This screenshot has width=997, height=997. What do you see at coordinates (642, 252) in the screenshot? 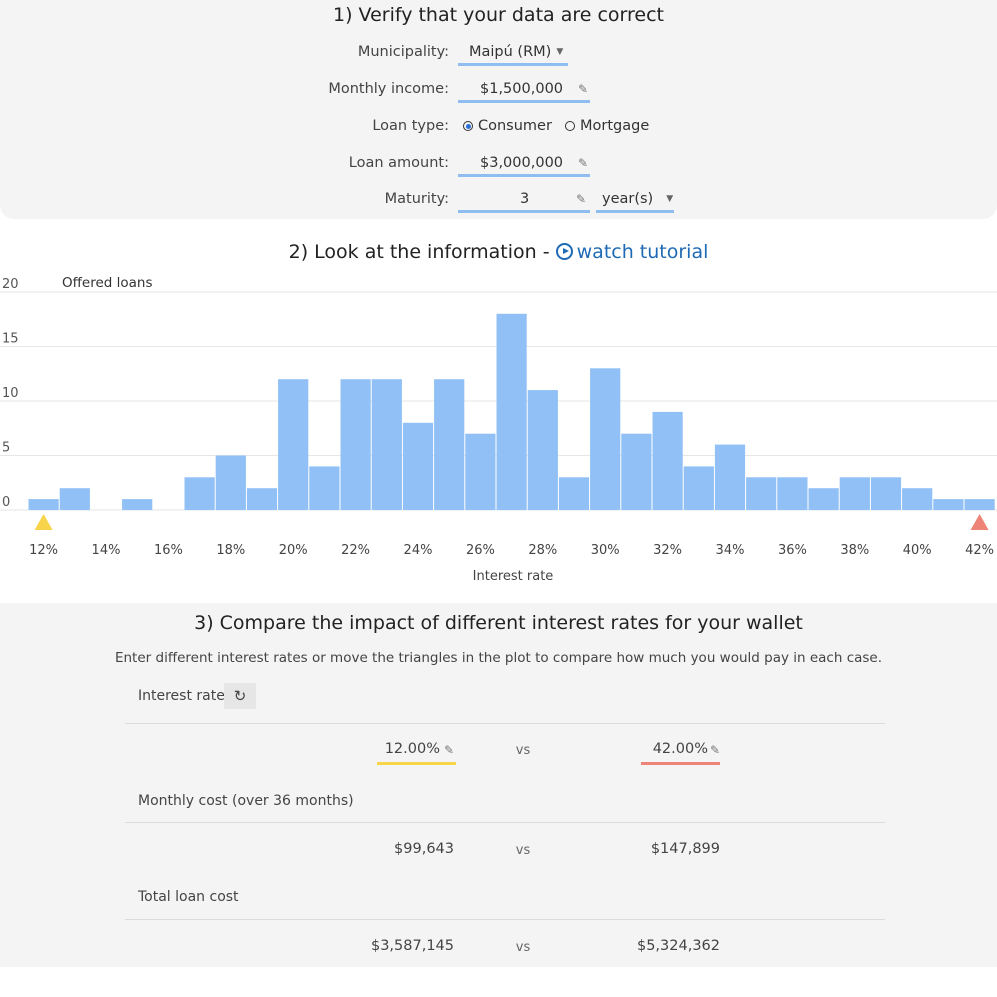
I see `tutorial-link-label: watch tutorial` at bounding box center [642, 252].